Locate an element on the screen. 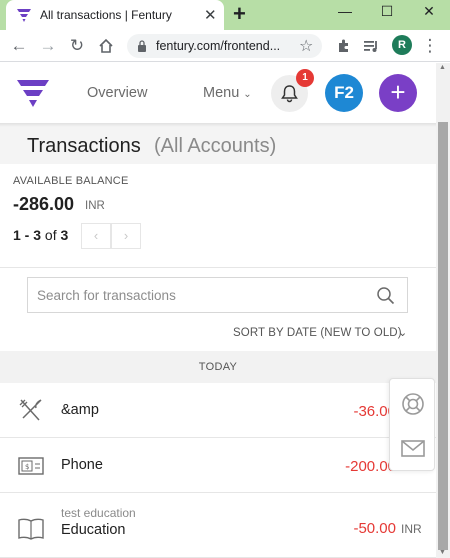 Image resolution: width=450 pixels, height=558 pixels. balance-value: -286.00 is located at coordinates (44, 204).